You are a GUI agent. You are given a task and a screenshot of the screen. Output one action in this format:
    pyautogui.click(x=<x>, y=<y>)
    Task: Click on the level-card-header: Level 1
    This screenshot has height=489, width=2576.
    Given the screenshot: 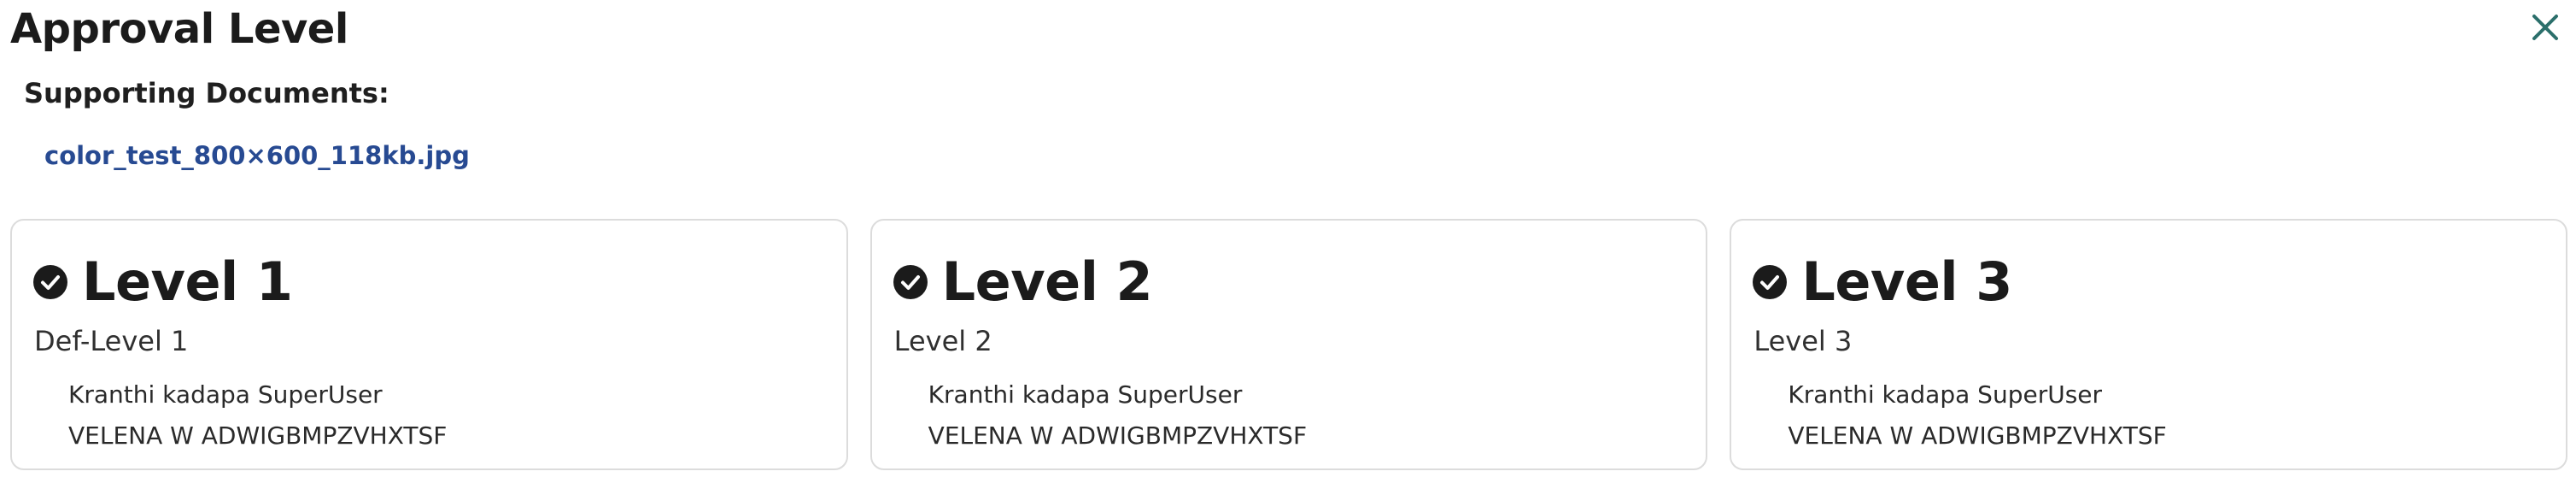 What is the action you would take?
    pyautogui.click(x=162, y=282)
    